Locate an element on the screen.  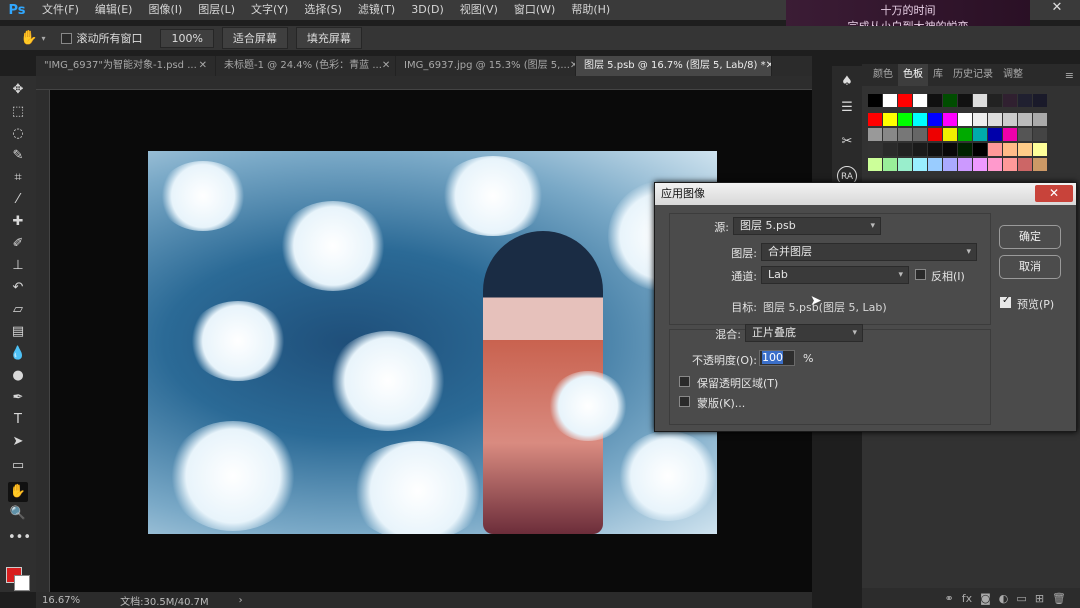
menu-3d: 3D(D) is located at coordinates (427, 10).